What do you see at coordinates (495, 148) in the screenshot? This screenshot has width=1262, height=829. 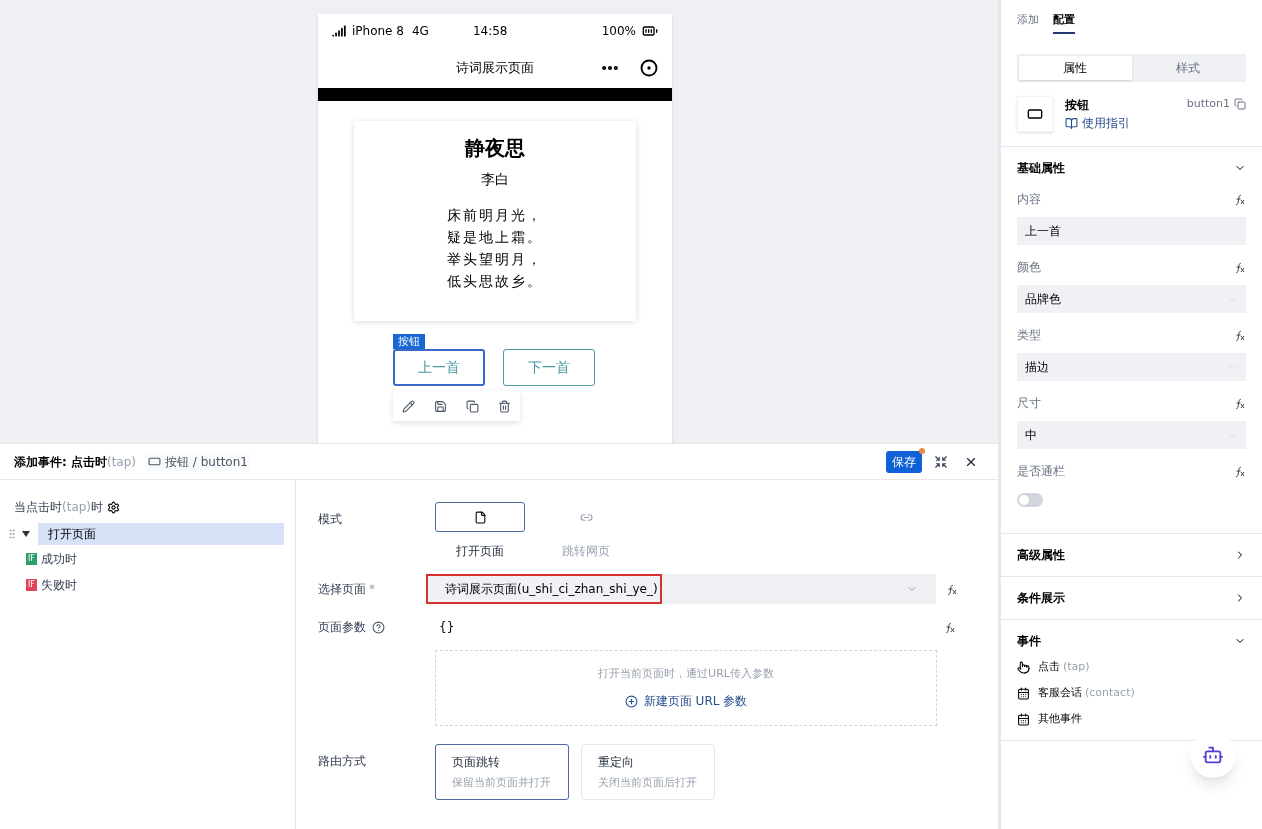 I see `poem-title: 静夜思` at bounding box center [495, 148].